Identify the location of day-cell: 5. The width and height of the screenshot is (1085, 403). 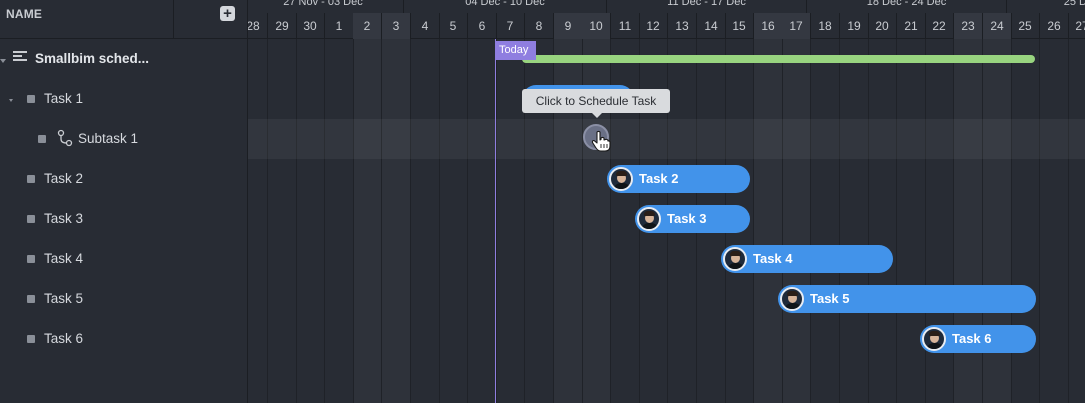
(453, 26).